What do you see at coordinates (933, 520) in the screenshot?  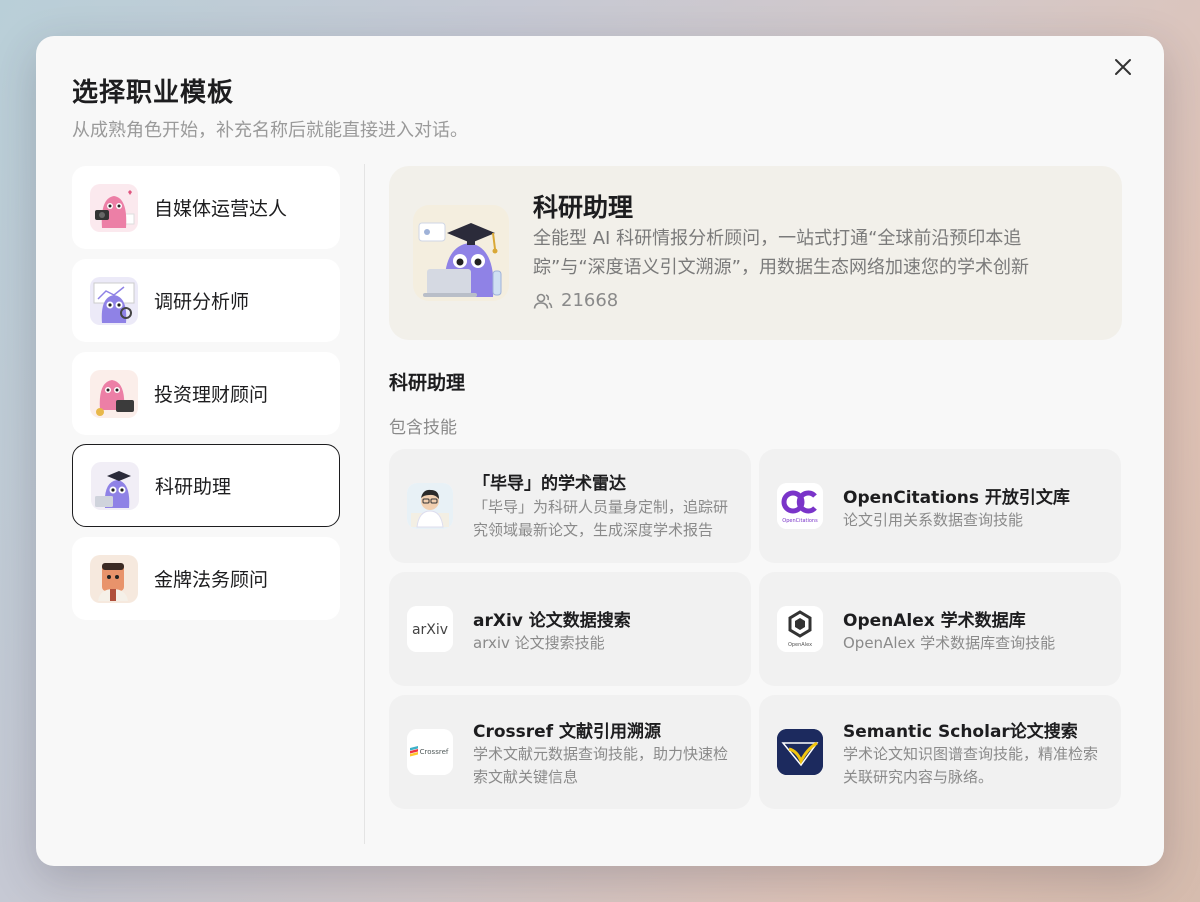 I see `skill-desc: 论文引用关系数据查询技能` at bounding box center [933, 520].